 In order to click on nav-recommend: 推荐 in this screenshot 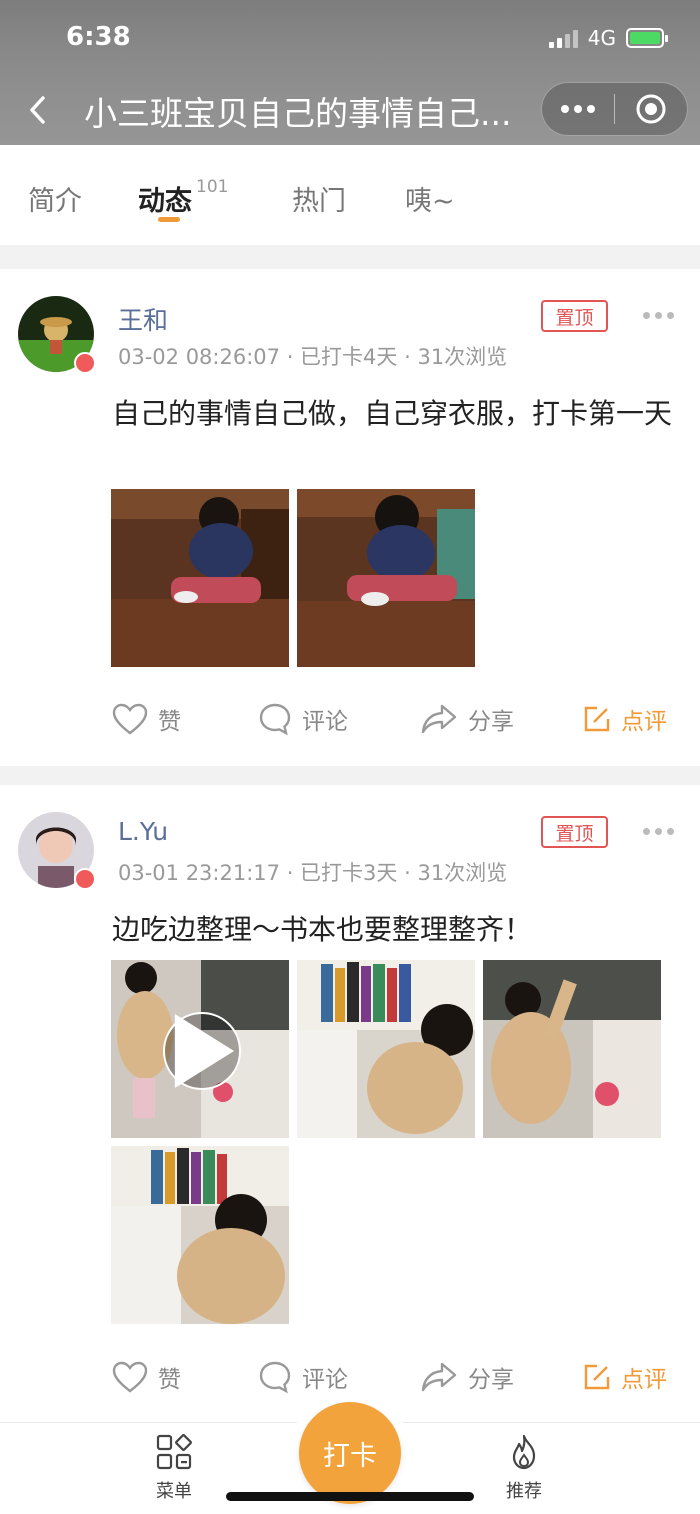, I will do `click(524, 1468)`.